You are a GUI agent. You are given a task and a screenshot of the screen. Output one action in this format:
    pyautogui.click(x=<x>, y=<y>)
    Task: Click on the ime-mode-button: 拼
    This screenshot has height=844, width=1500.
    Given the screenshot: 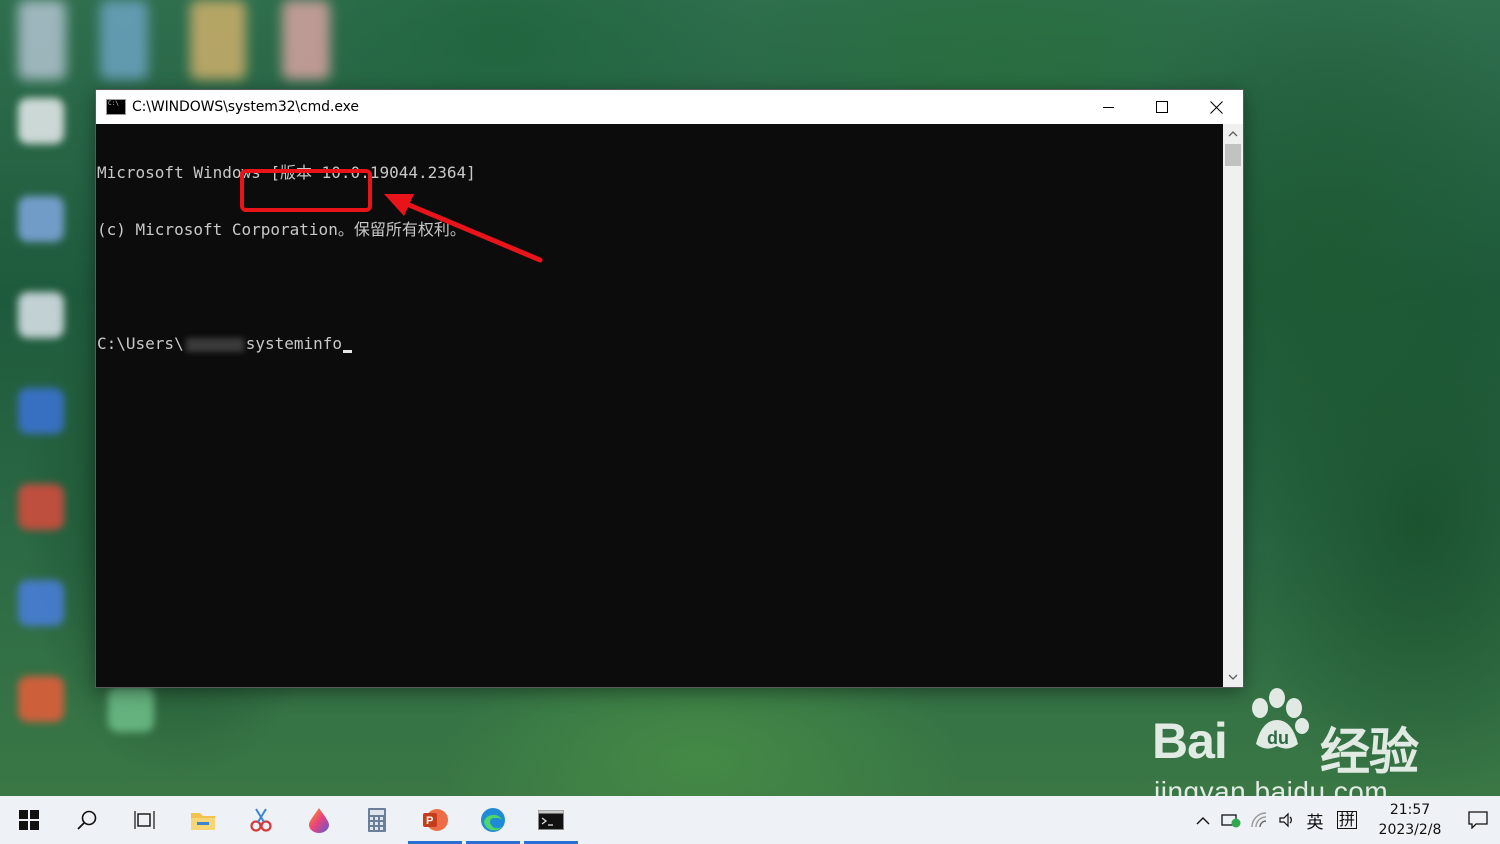 What is the action you would take?
    pyautogui.click(x=1347, y=820)
    